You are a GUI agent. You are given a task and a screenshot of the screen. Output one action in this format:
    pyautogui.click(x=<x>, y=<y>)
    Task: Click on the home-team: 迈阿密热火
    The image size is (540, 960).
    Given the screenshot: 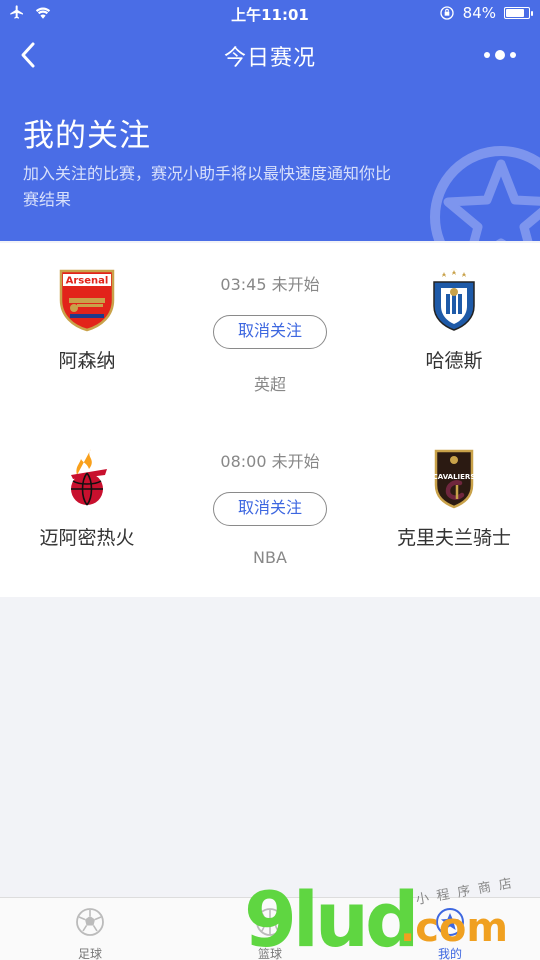 What is the action you would take?
    pyautogui.click(x=87, y=497)
    